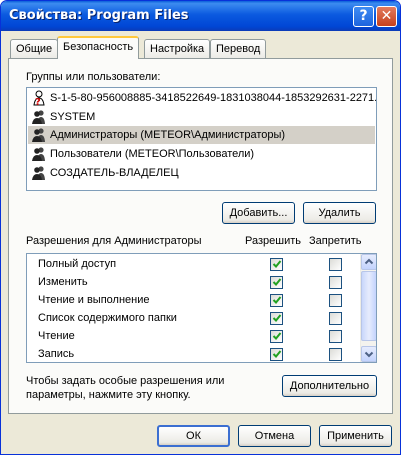  What do you see at coordinates (193, 283) in the screenshot?
I see `table-row: Изменить` at bounding box center [193, 283].